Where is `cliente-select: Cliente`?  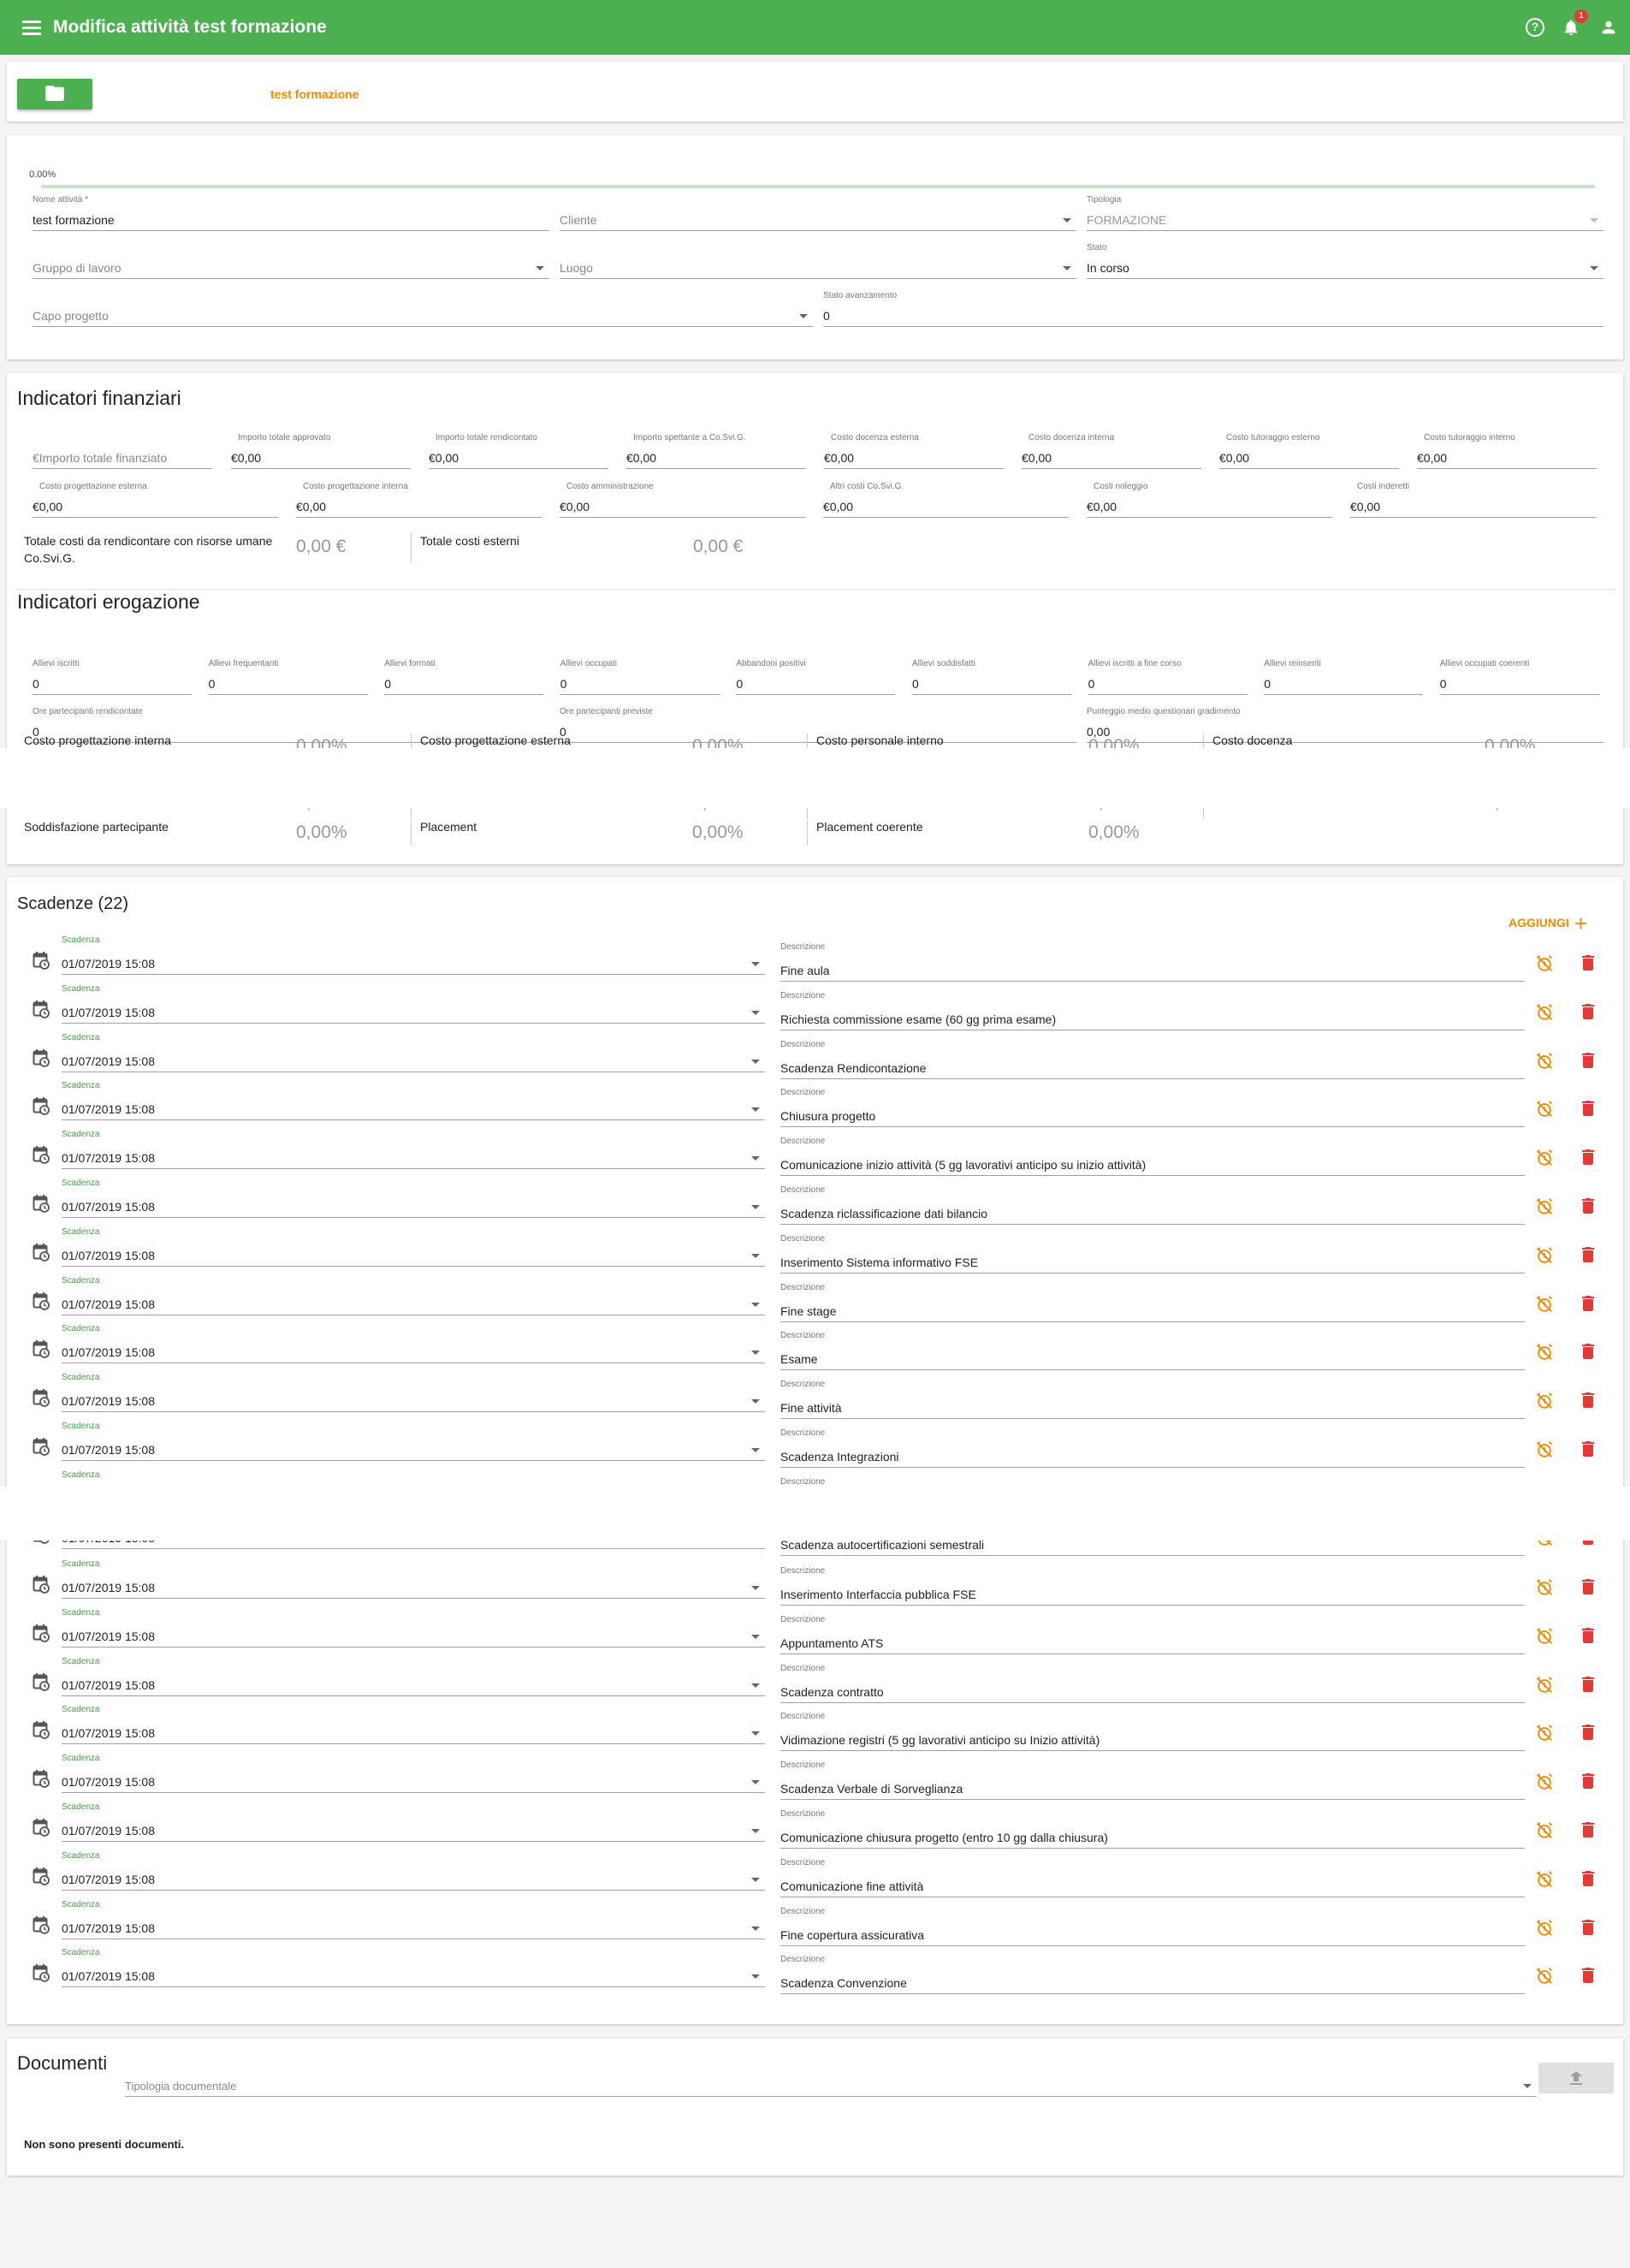
cliente-select: Cliente is located at coordinates (818, 218).